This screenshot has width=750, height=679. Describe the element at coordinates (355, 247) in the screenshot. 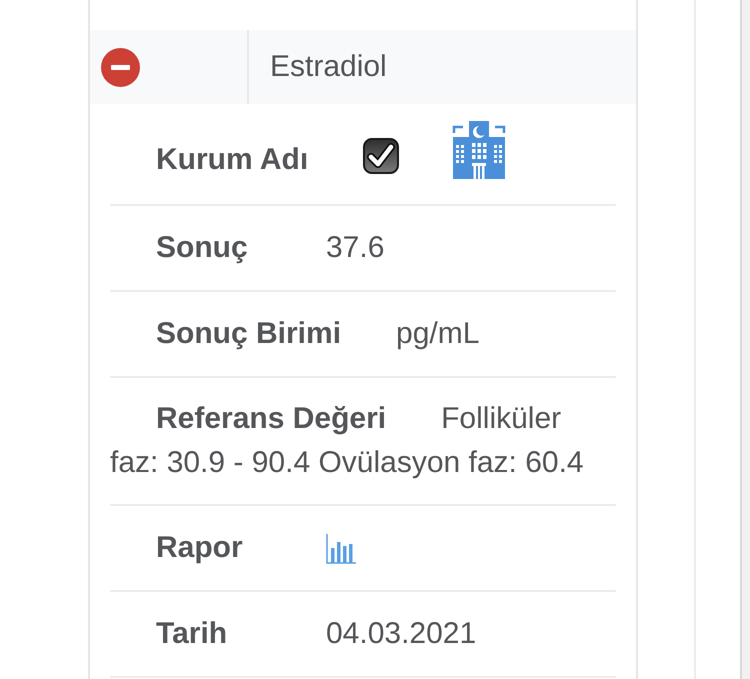

I see `field-value: 37.6` at that location.